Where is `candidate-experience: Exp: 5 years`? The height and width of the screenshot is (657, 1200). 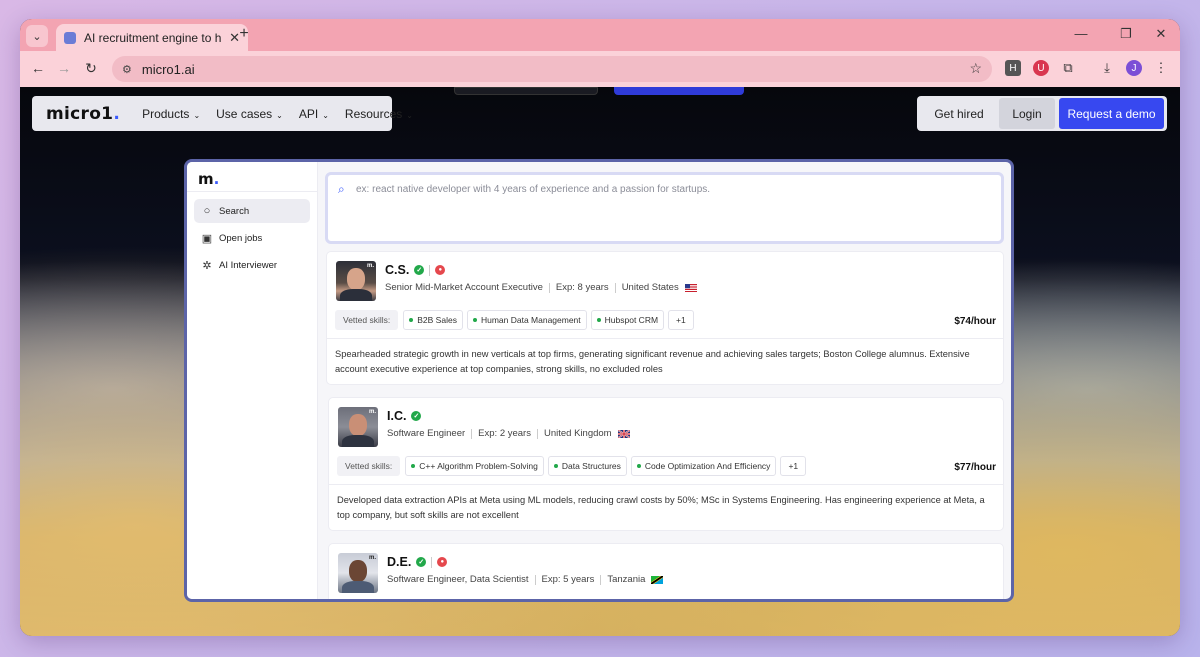 candidate-experience: Exp: 5 years is located at coordinates (568, 579).